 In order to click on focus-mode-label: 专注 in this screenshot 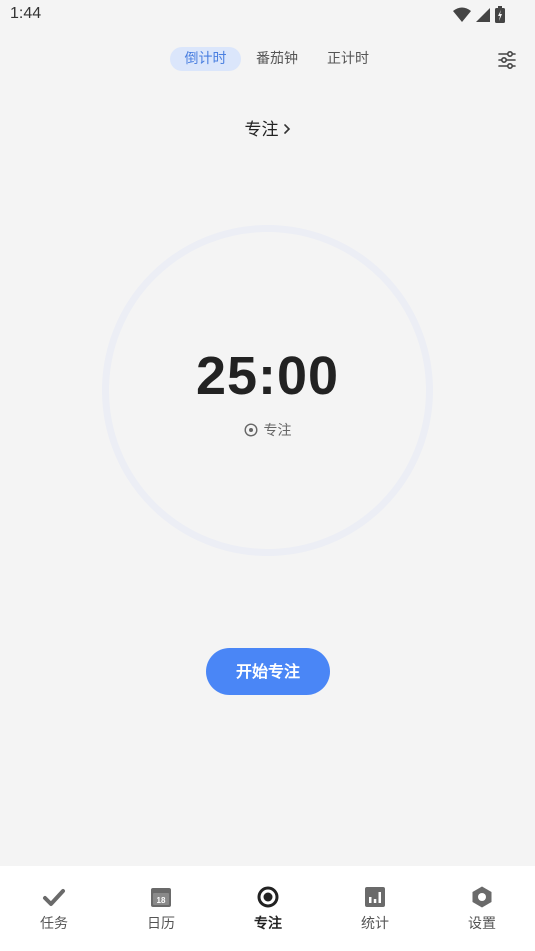, I will do `click(261, 130)`.